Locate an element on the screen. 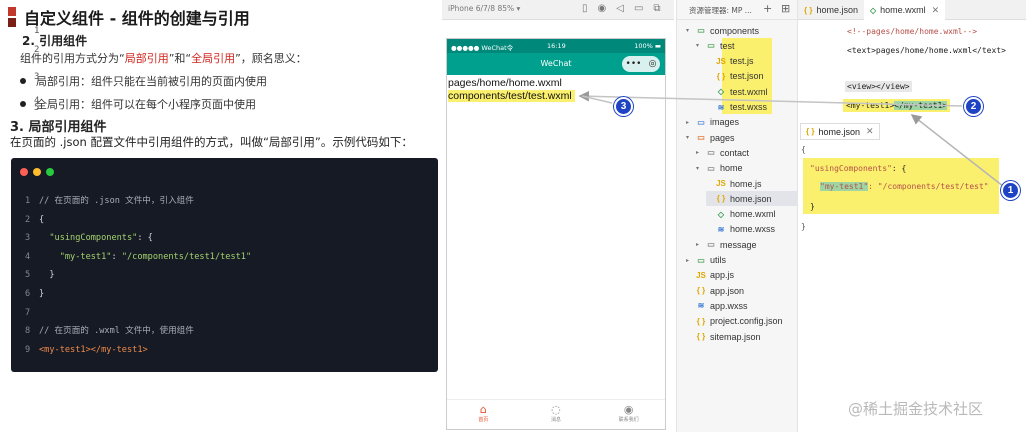 Image resolution: width=1026 pixels, height=432 pixels. step-badge-1: 1 is located at coordinates (1010, 190).